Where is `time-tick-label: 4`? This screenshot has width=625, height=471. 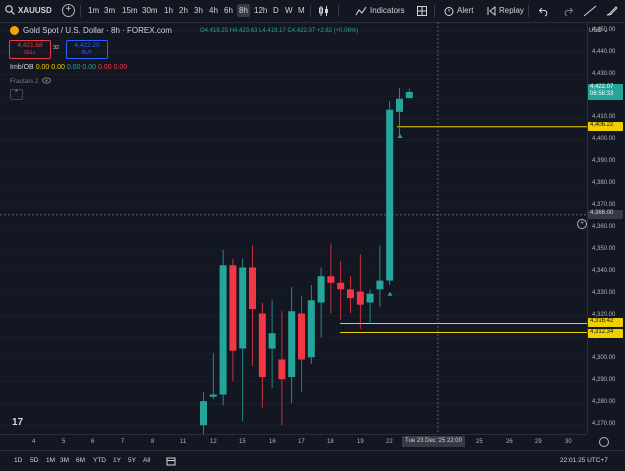 time-tick-label: 4 is located at coordinates (34, 442).